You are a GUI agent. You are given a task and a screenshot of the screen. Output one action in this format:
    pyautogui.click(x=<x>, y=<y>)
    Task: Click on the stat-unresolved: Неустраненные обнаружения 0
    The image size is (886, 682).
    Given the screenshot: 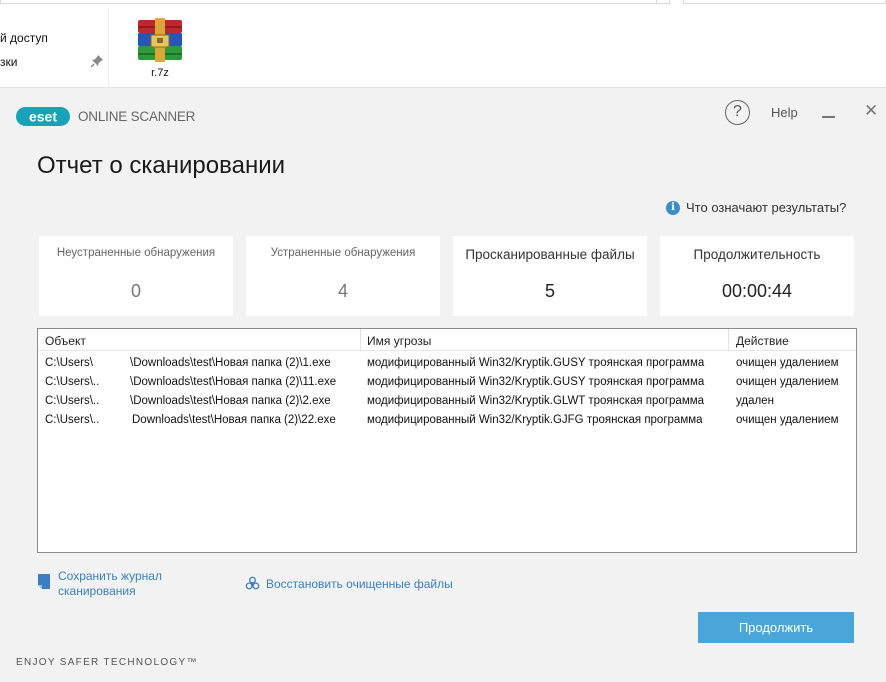 What is the action you would take?
    pyautogui.click(x=136, y=276)
    